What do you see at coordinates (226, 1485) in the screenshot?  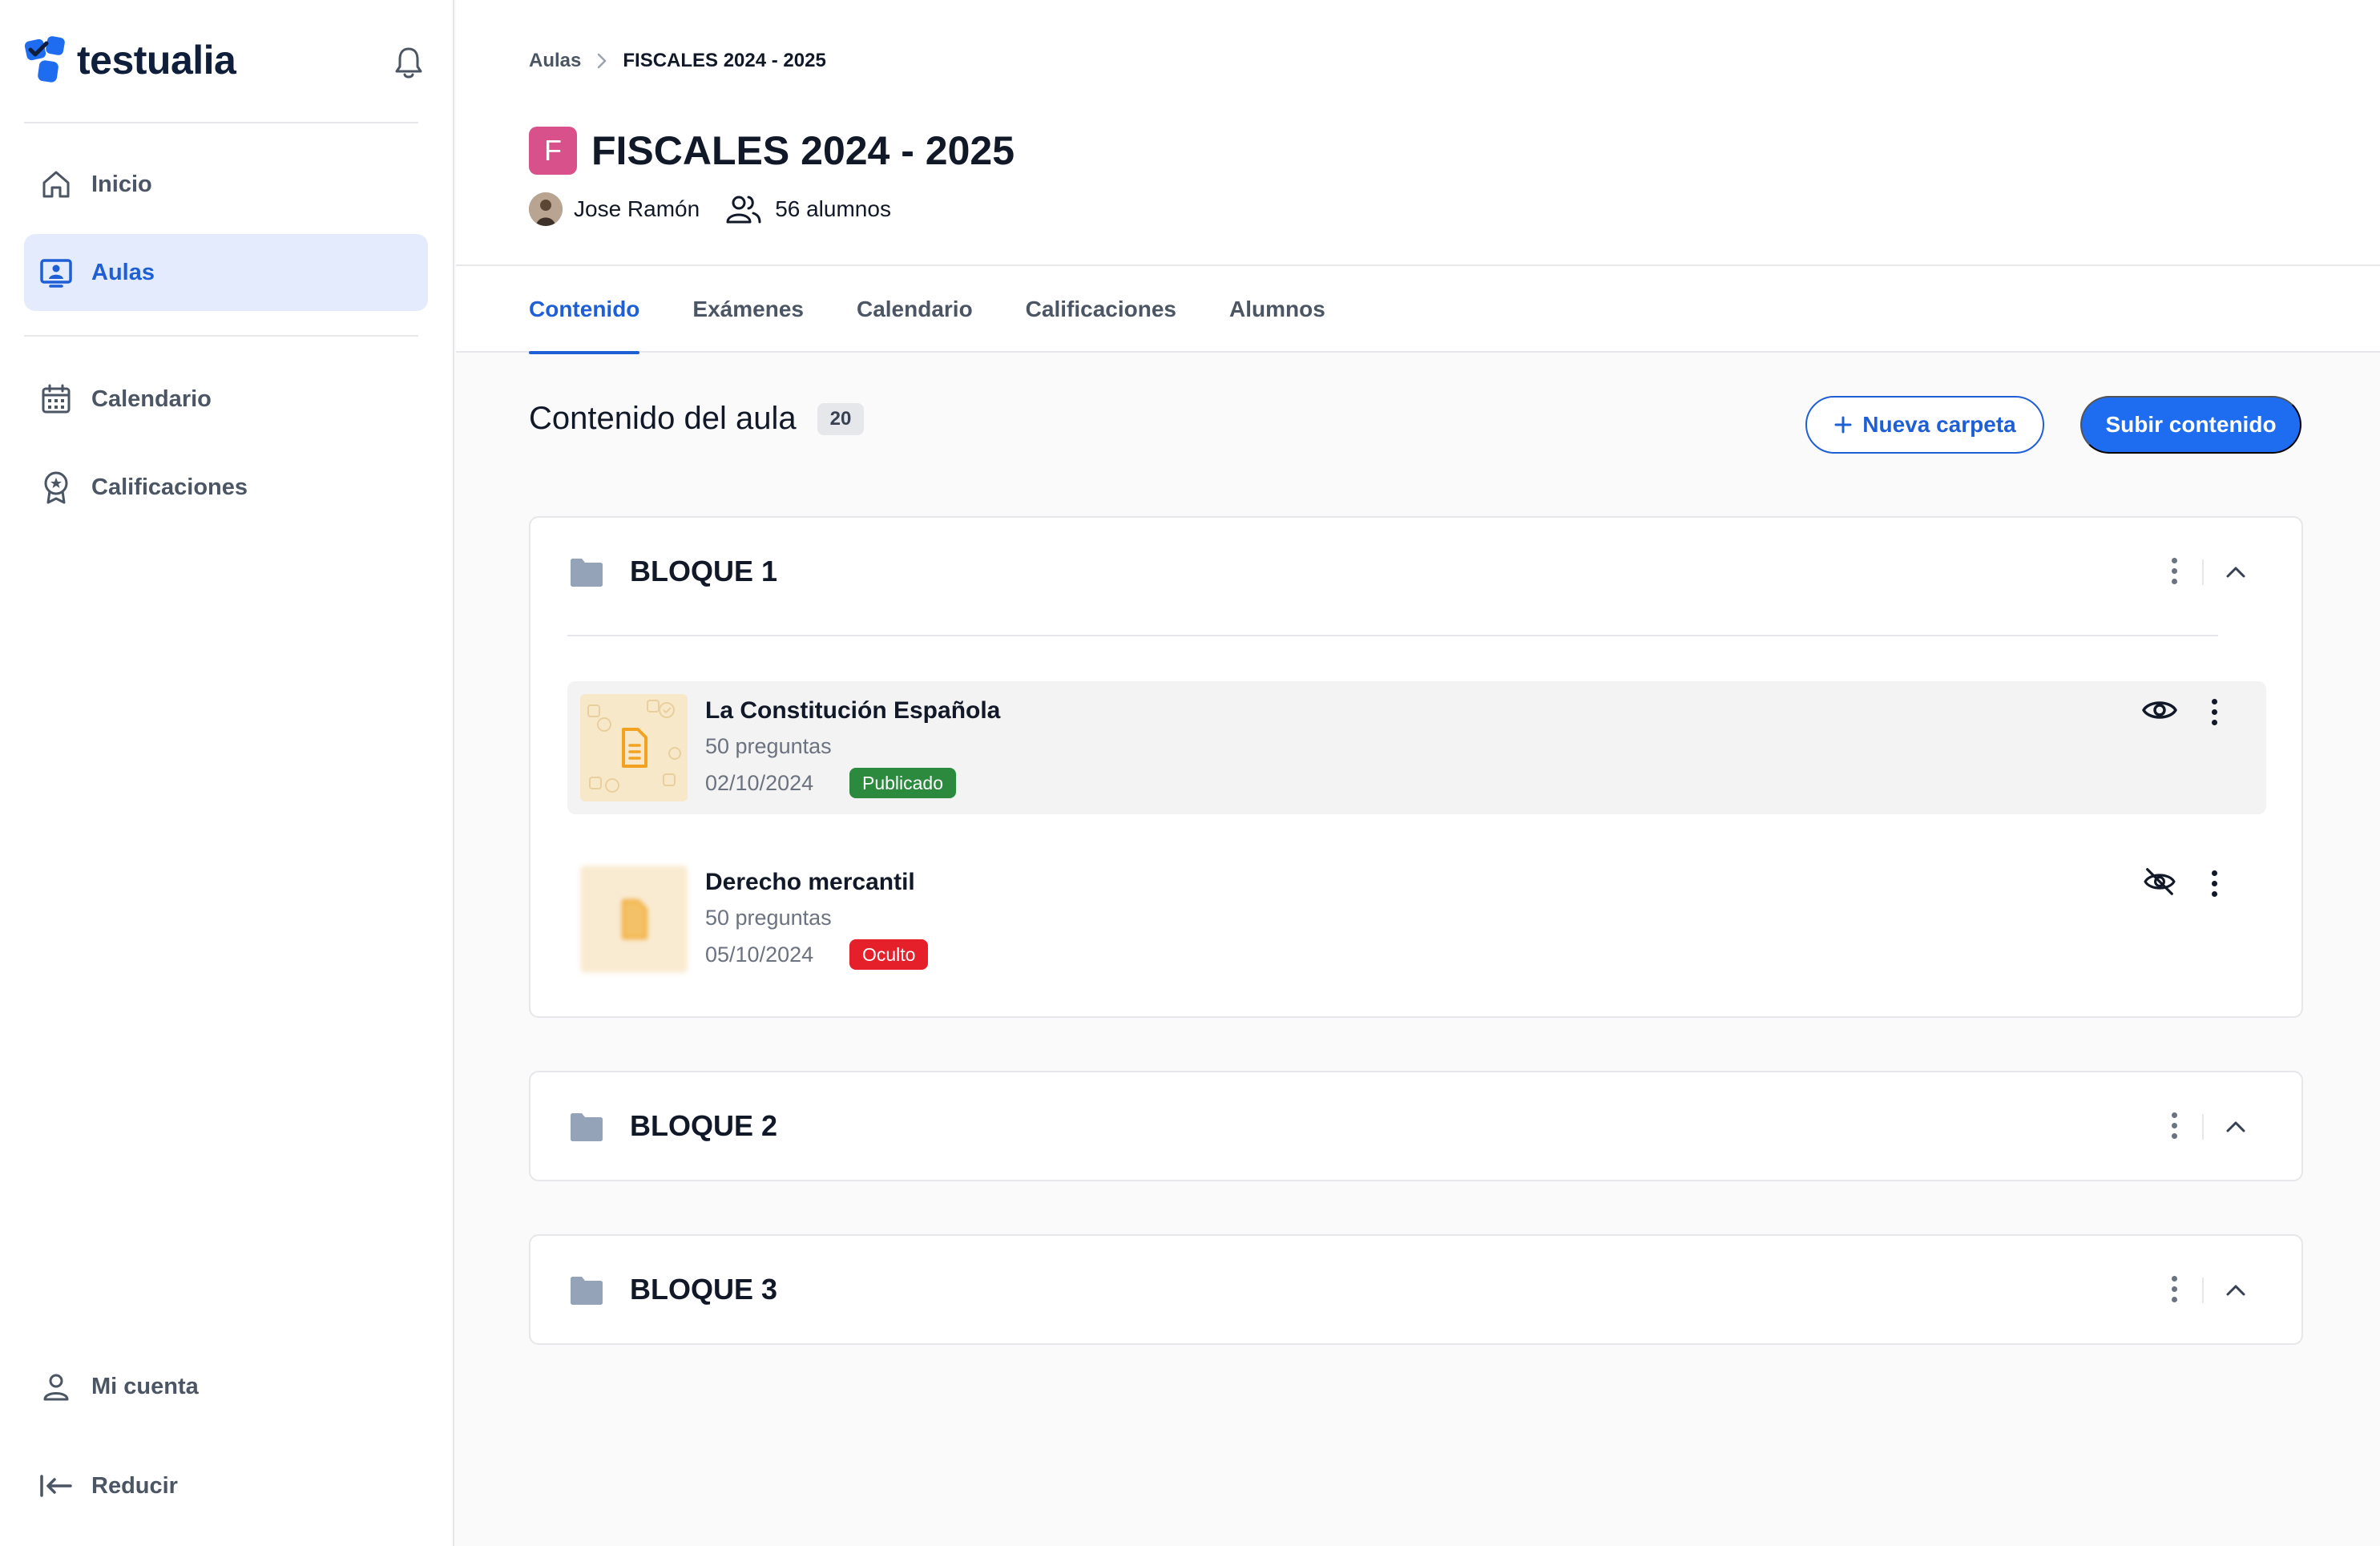 I see `sidebar-collapse-button: Reducir` at bounding box center [226, 1485].